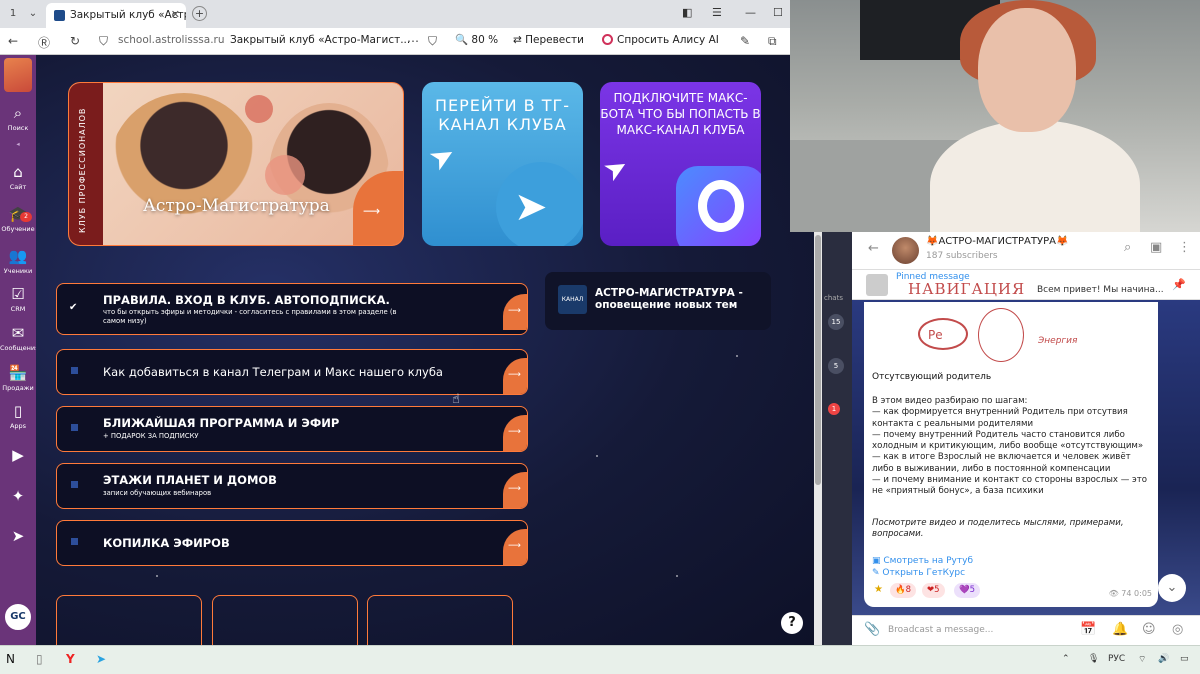  I want to click on message-input-bar: 📎 Broadcast a message... 📅 🔔 ☺ ◎, so click(1026, 630).